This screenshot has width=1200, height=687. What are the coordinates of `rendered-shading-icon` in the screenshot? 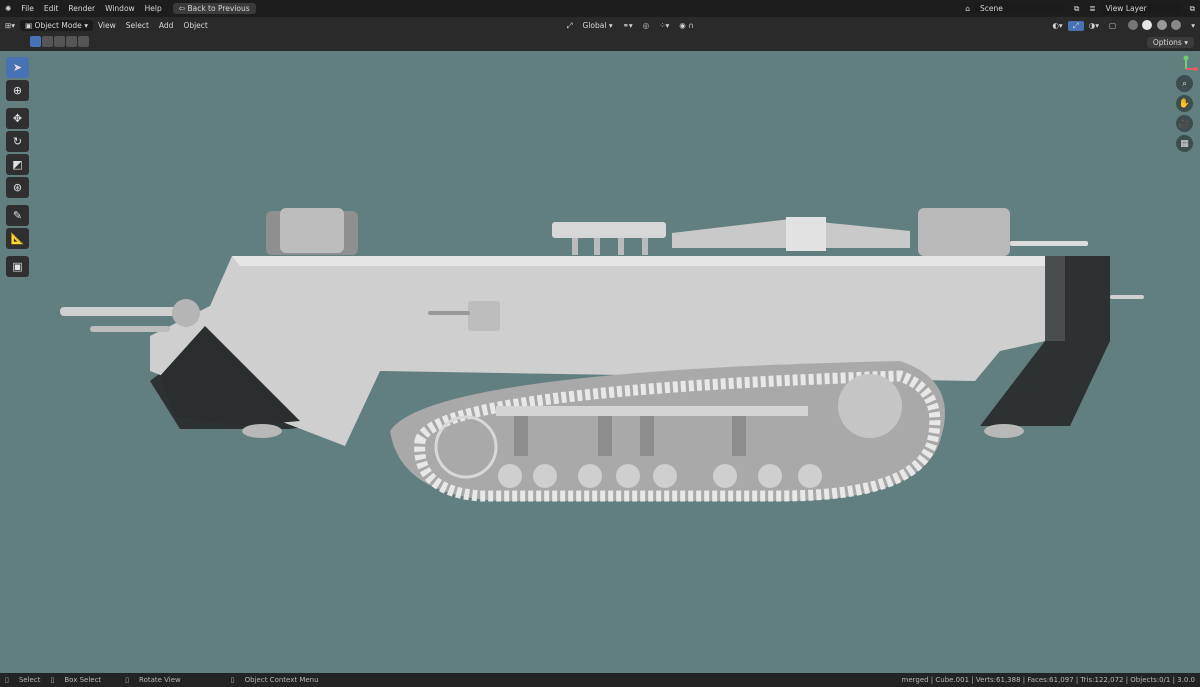 It's located at (1176, 24).